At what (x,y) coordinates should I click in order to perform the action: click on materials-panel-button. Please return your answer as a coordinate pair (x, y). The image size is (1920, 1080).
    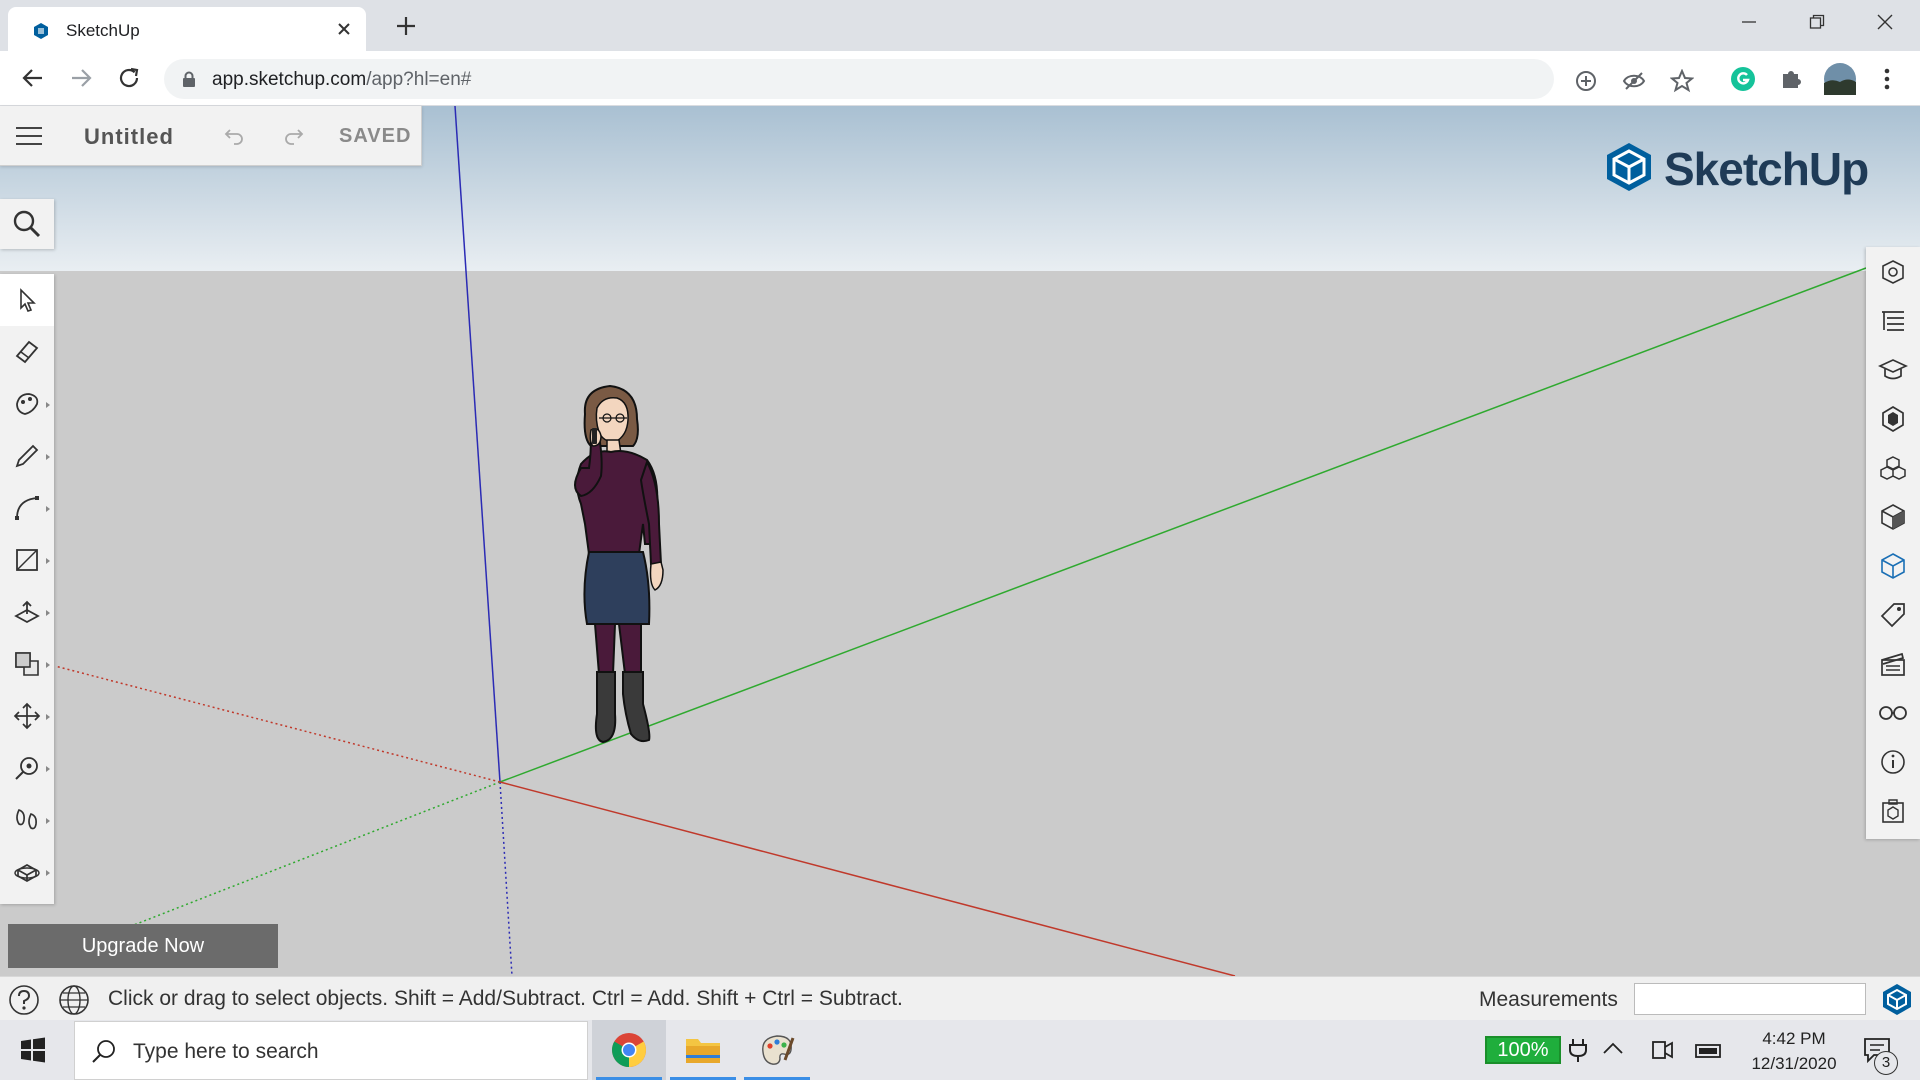
    Looking at the image, I should click on (1893, 418).